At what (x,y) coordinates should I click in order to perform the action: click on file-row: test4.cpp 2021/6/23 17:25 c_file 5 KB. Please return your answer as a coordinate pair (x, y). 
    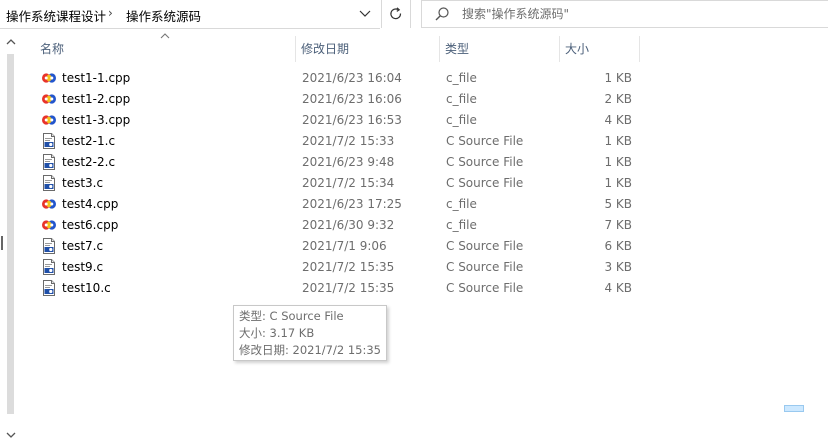
    Looking at the image, I should click on (342, 204).